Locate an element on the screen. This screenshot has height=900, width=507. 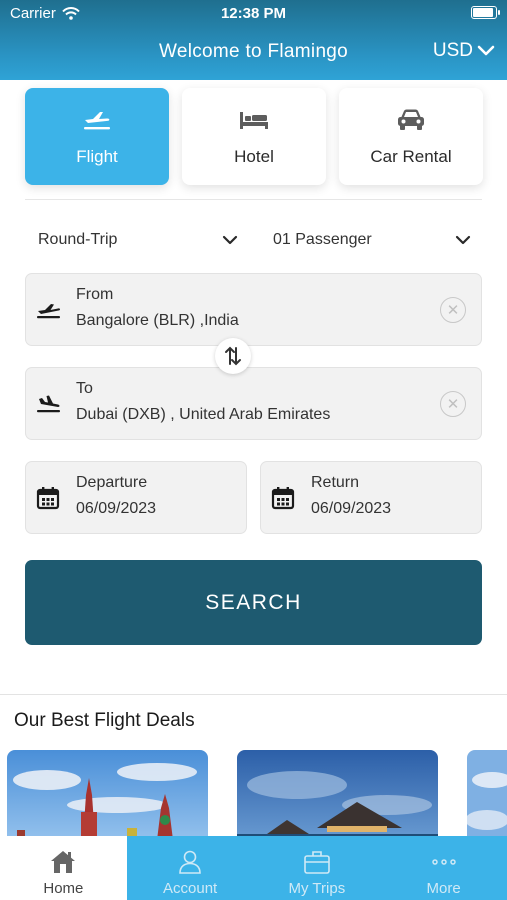
landing-icon is located at coordinates (48, 403).